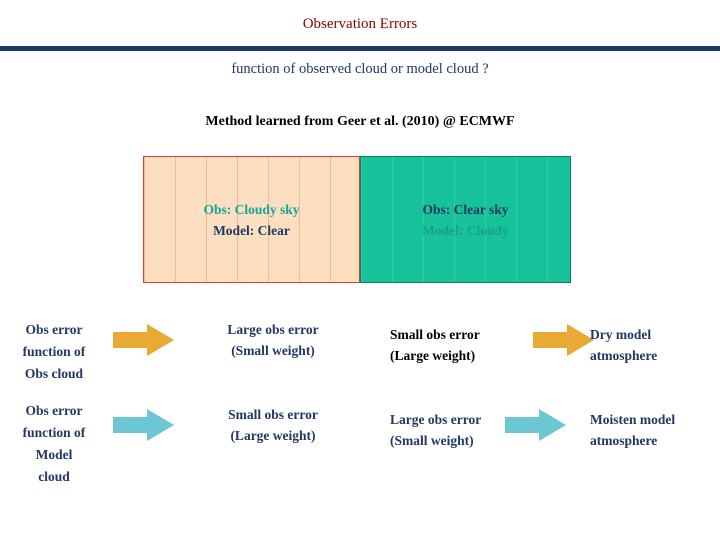 The image size is (720, 540). I want to click on cell-obs-cloud-outcome: Dry model atmosphere, so click(652, 345).